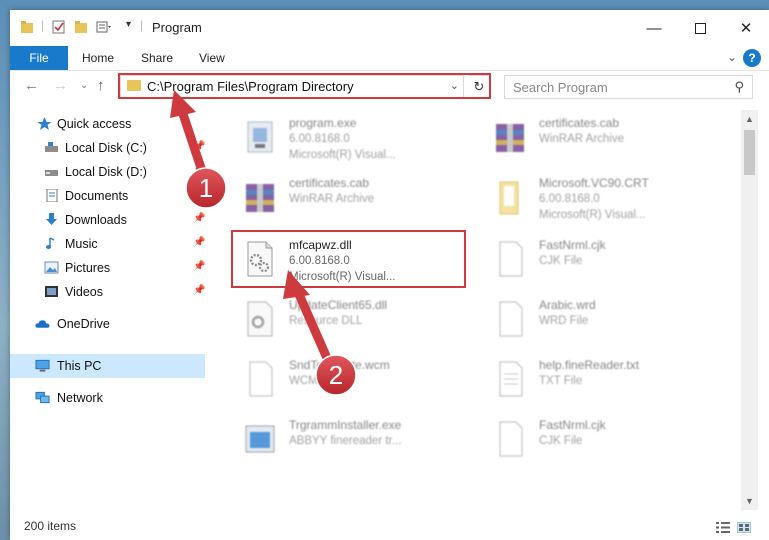  I want to click on file-name: TrgrammInstaller.exe, so click(345, 425).